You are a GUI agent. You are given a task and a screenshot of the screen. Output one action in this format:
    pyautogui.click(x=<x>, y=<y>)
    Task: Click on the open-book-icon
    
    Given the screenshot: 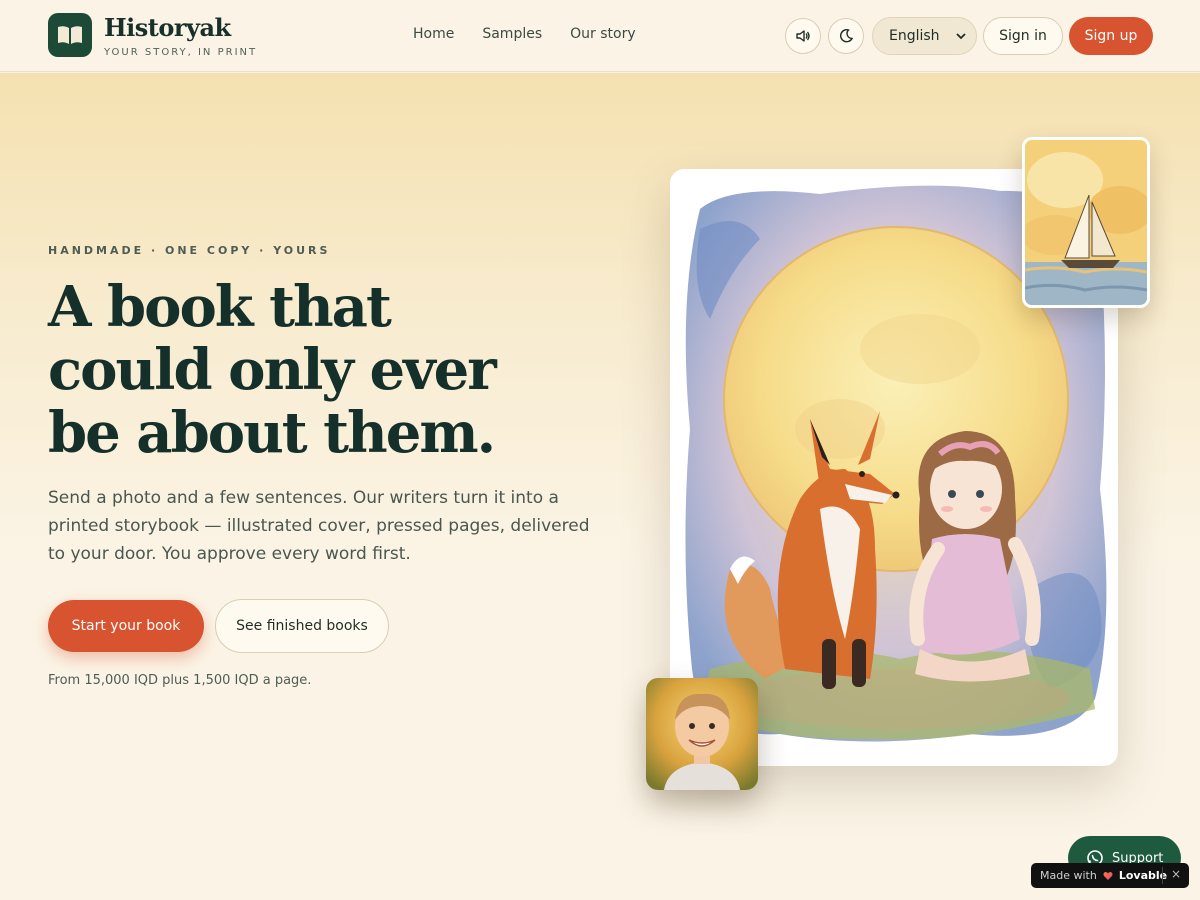 What is the action you would take?
    pyautogui.click(x=70, y=35)
    